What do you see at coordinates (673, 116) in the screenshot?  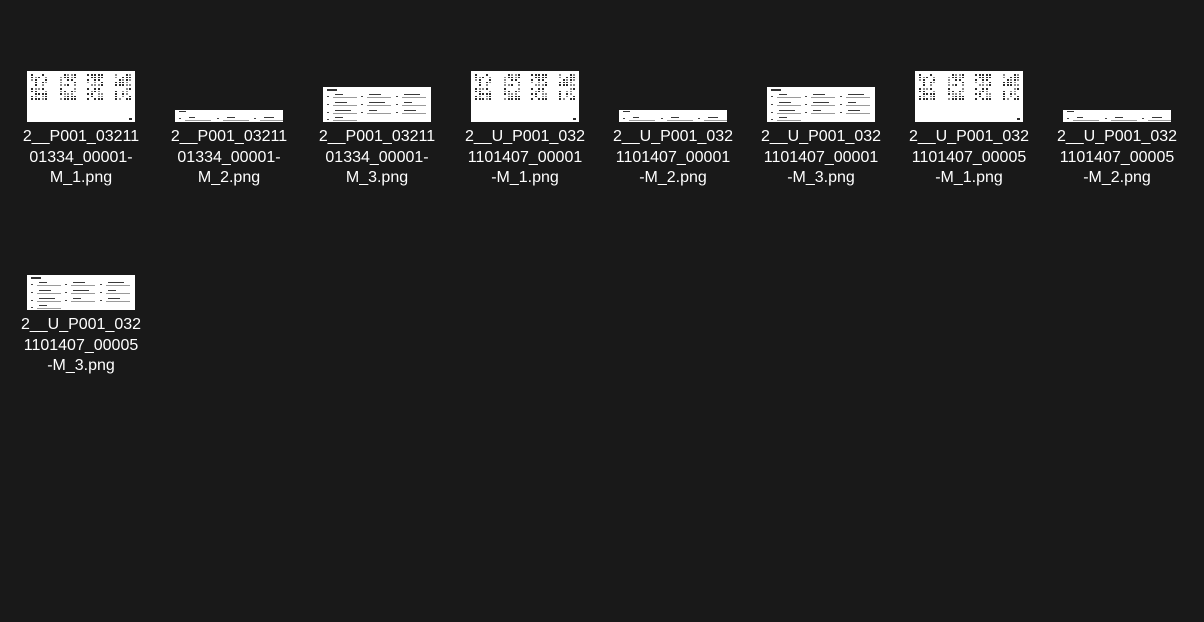 I see `image-thumbnail-icon` at bounding box center [673, 116].